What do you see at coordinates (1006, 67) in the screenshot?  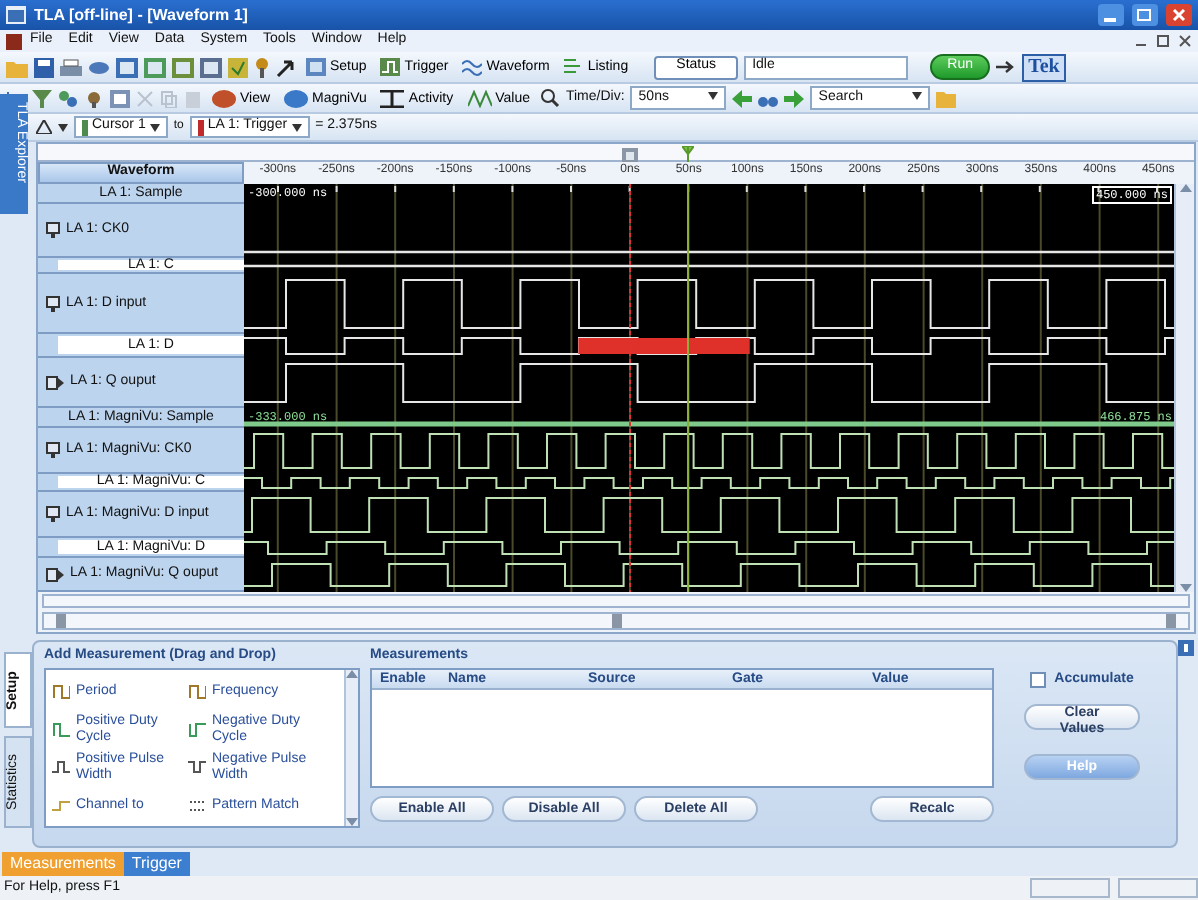 I see `arrow-icon` at bounding box center [1006, 67].